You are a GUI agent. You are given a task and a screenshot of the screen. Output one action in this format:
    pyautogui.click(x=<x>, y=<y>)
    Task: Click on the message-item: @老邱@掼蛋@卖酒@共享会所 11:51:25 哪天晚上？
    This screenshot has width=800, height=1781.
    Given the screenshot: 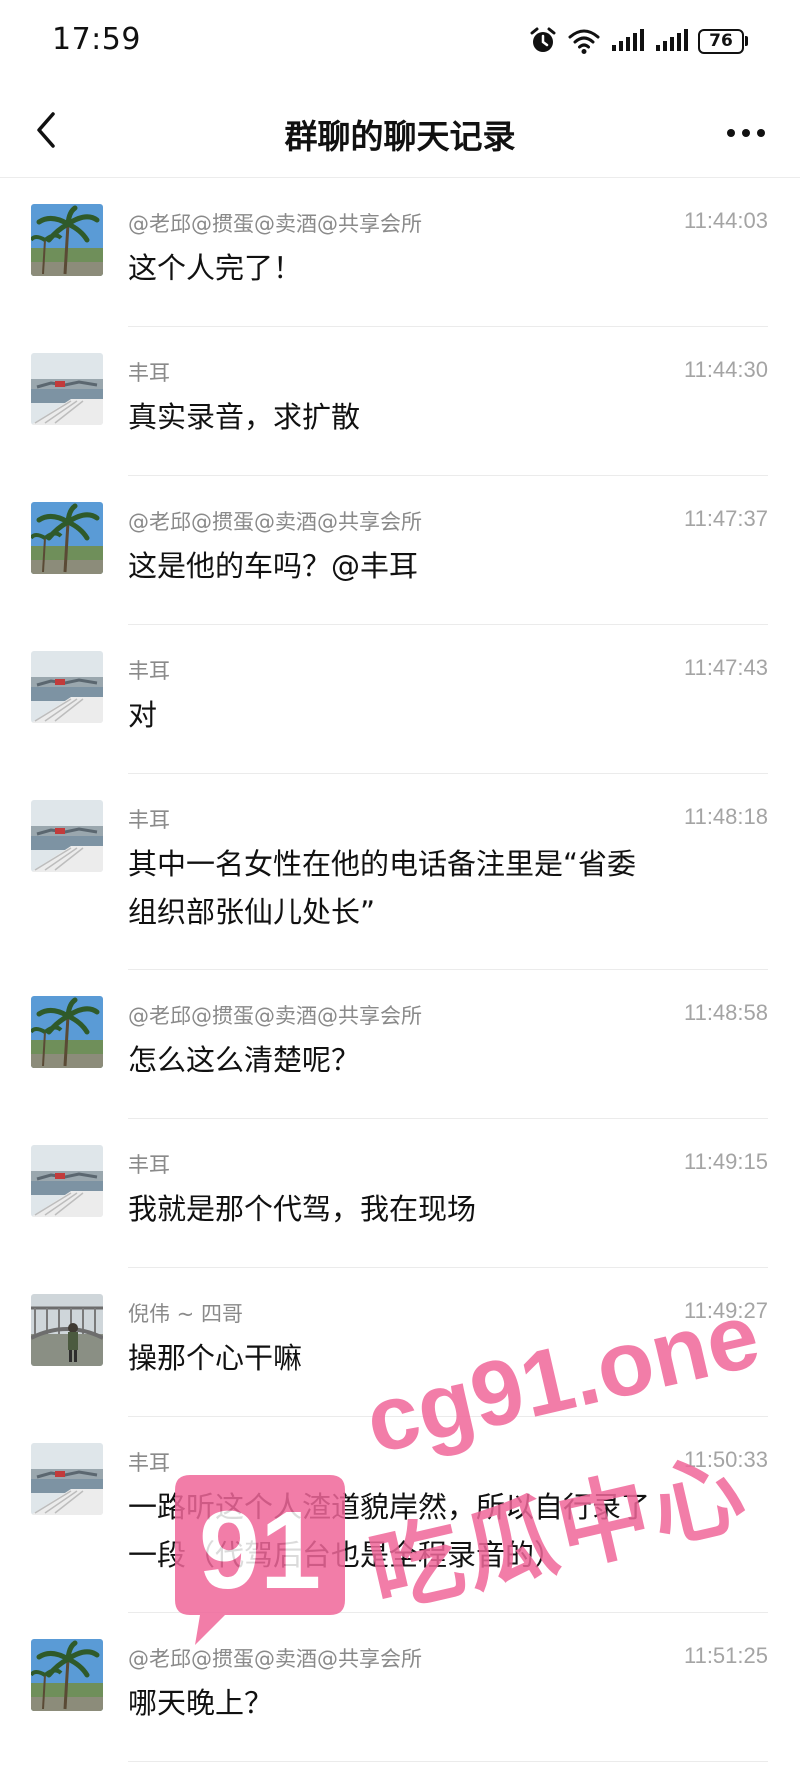 What is the action you would take?
    pyautogui.click(x=400, y=1687)
    